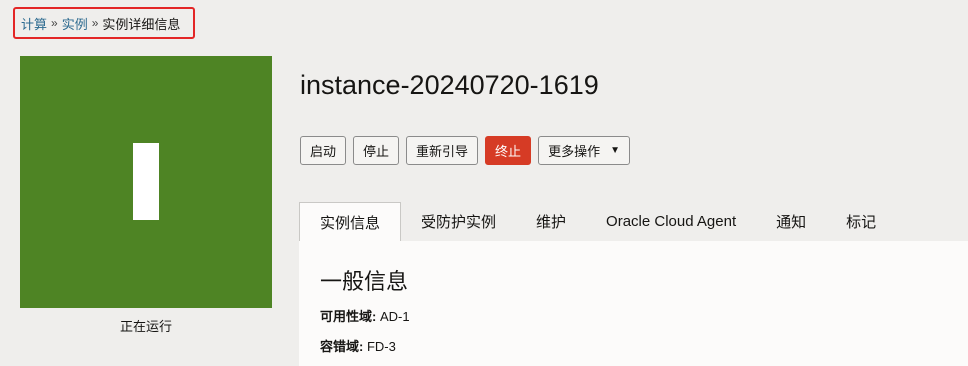 This screenshot has height=366, width=968. I want to click on stop-button: 停止, so click(376, 150).